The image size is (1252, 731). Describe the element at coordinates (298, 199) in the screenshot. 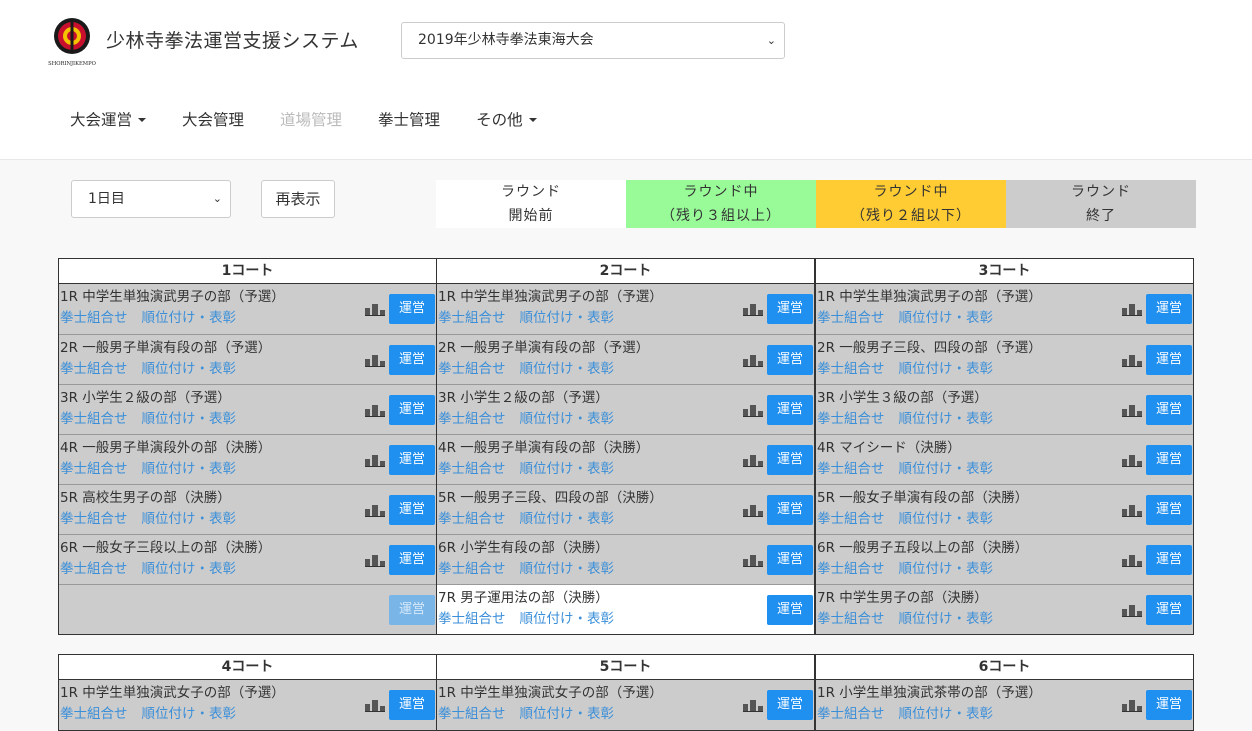

I see `reload-button: 再表示` at that location.